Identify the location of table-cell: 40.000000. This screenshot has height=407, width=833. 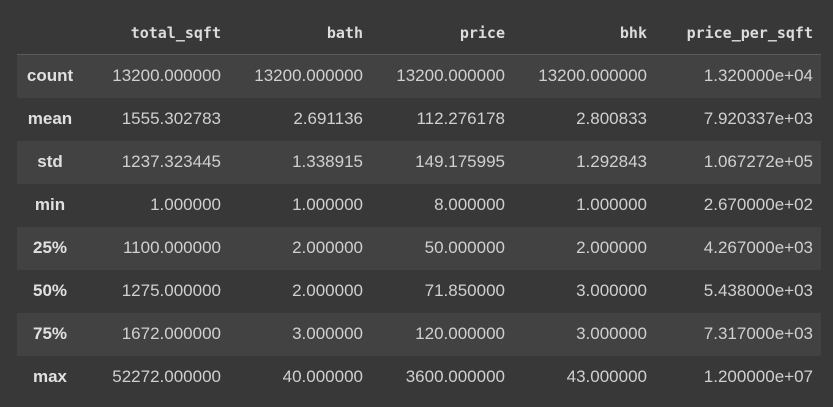
(322, 376).